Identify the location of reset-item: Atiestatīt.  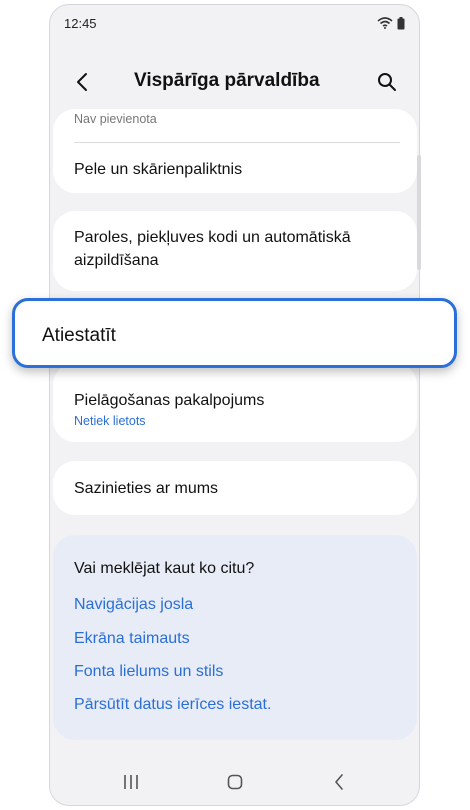
(234, 333).